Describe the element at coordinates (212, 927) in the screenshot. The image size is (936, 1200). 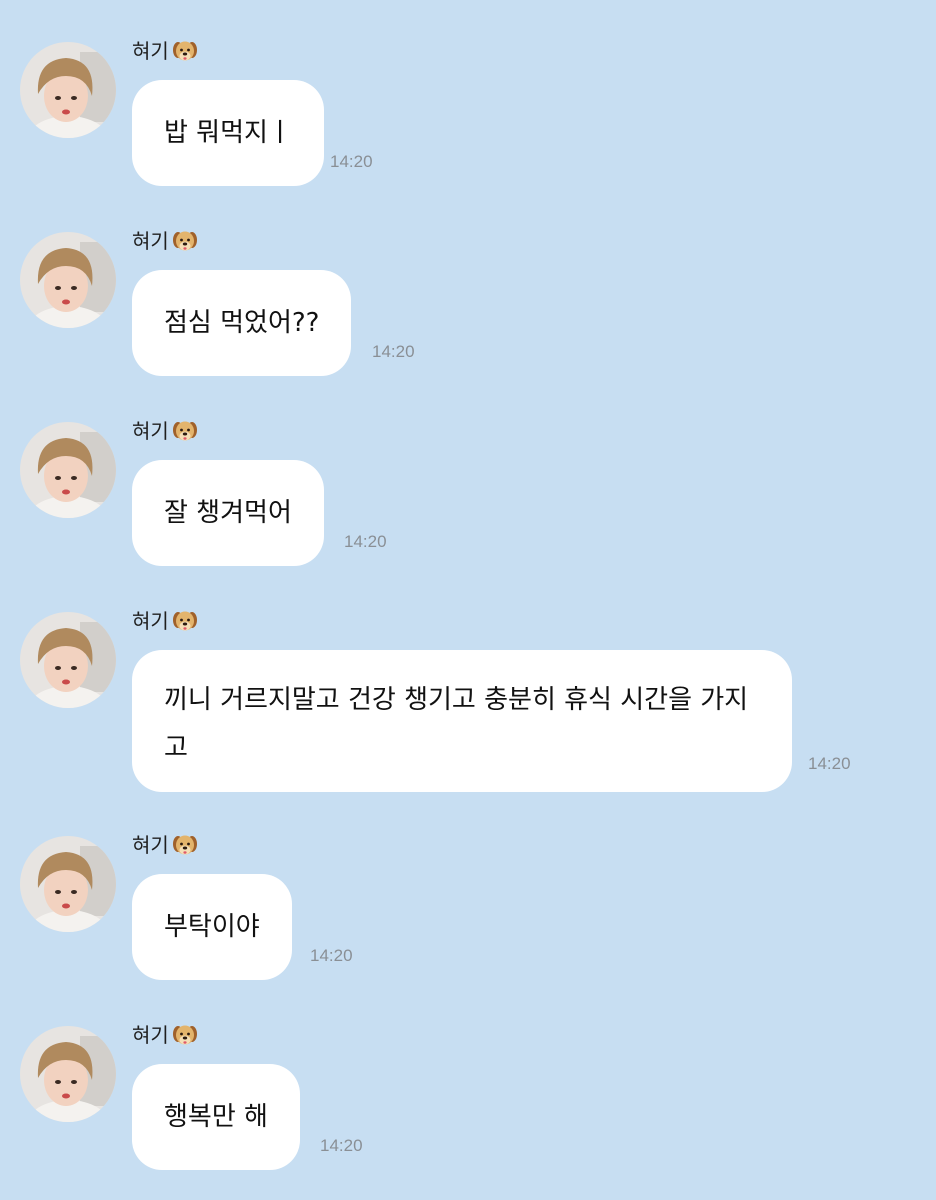
I see `message-bubble: 부탁이야` at that location.